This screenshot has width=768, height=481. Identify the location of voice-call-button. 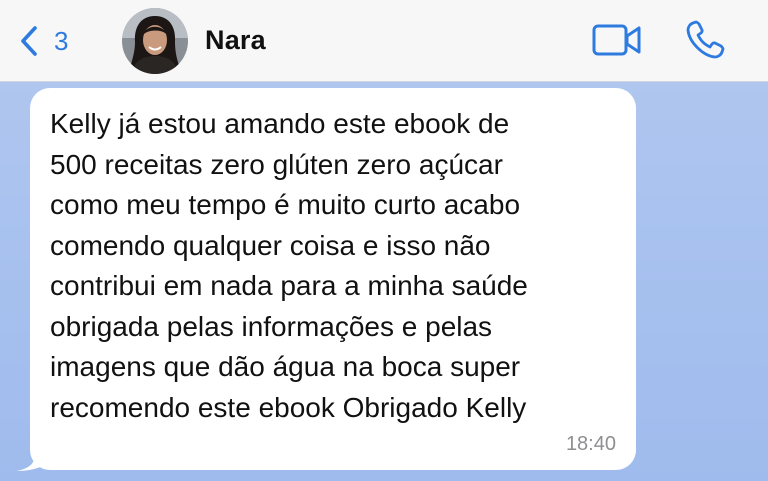
(705, 40).